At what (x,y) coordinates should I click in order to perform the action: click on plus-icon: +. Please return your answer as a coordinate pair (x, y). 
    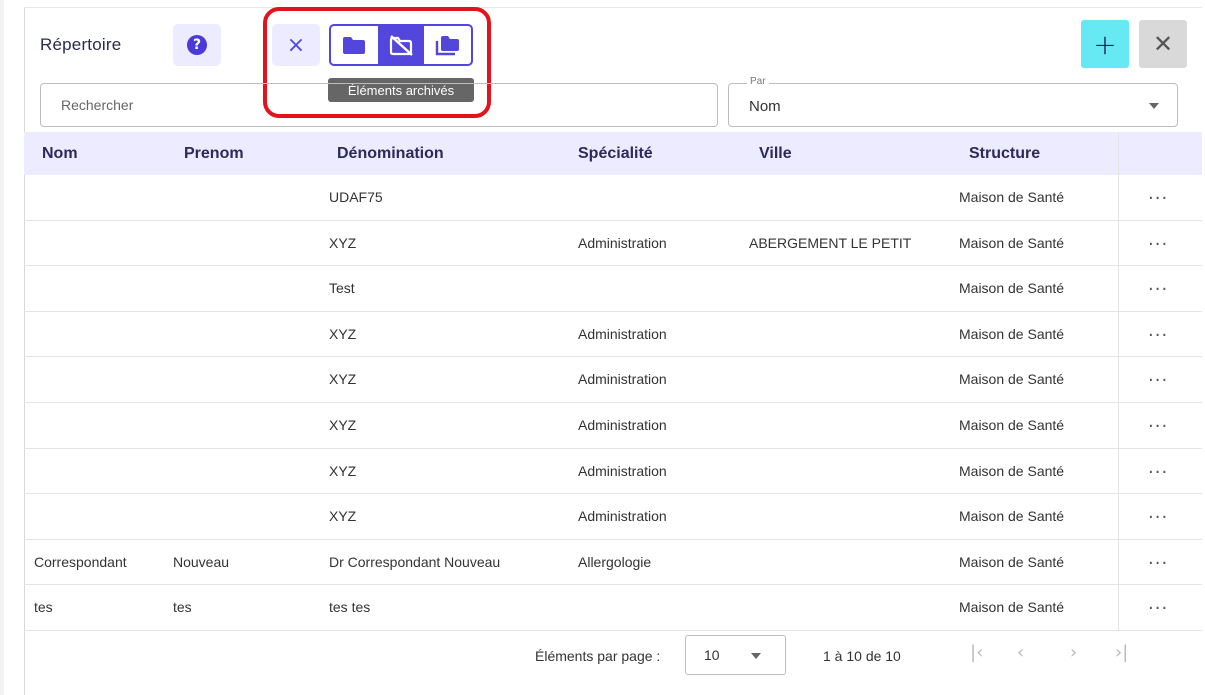
    Looking at the image, I should click on (1105, 44).